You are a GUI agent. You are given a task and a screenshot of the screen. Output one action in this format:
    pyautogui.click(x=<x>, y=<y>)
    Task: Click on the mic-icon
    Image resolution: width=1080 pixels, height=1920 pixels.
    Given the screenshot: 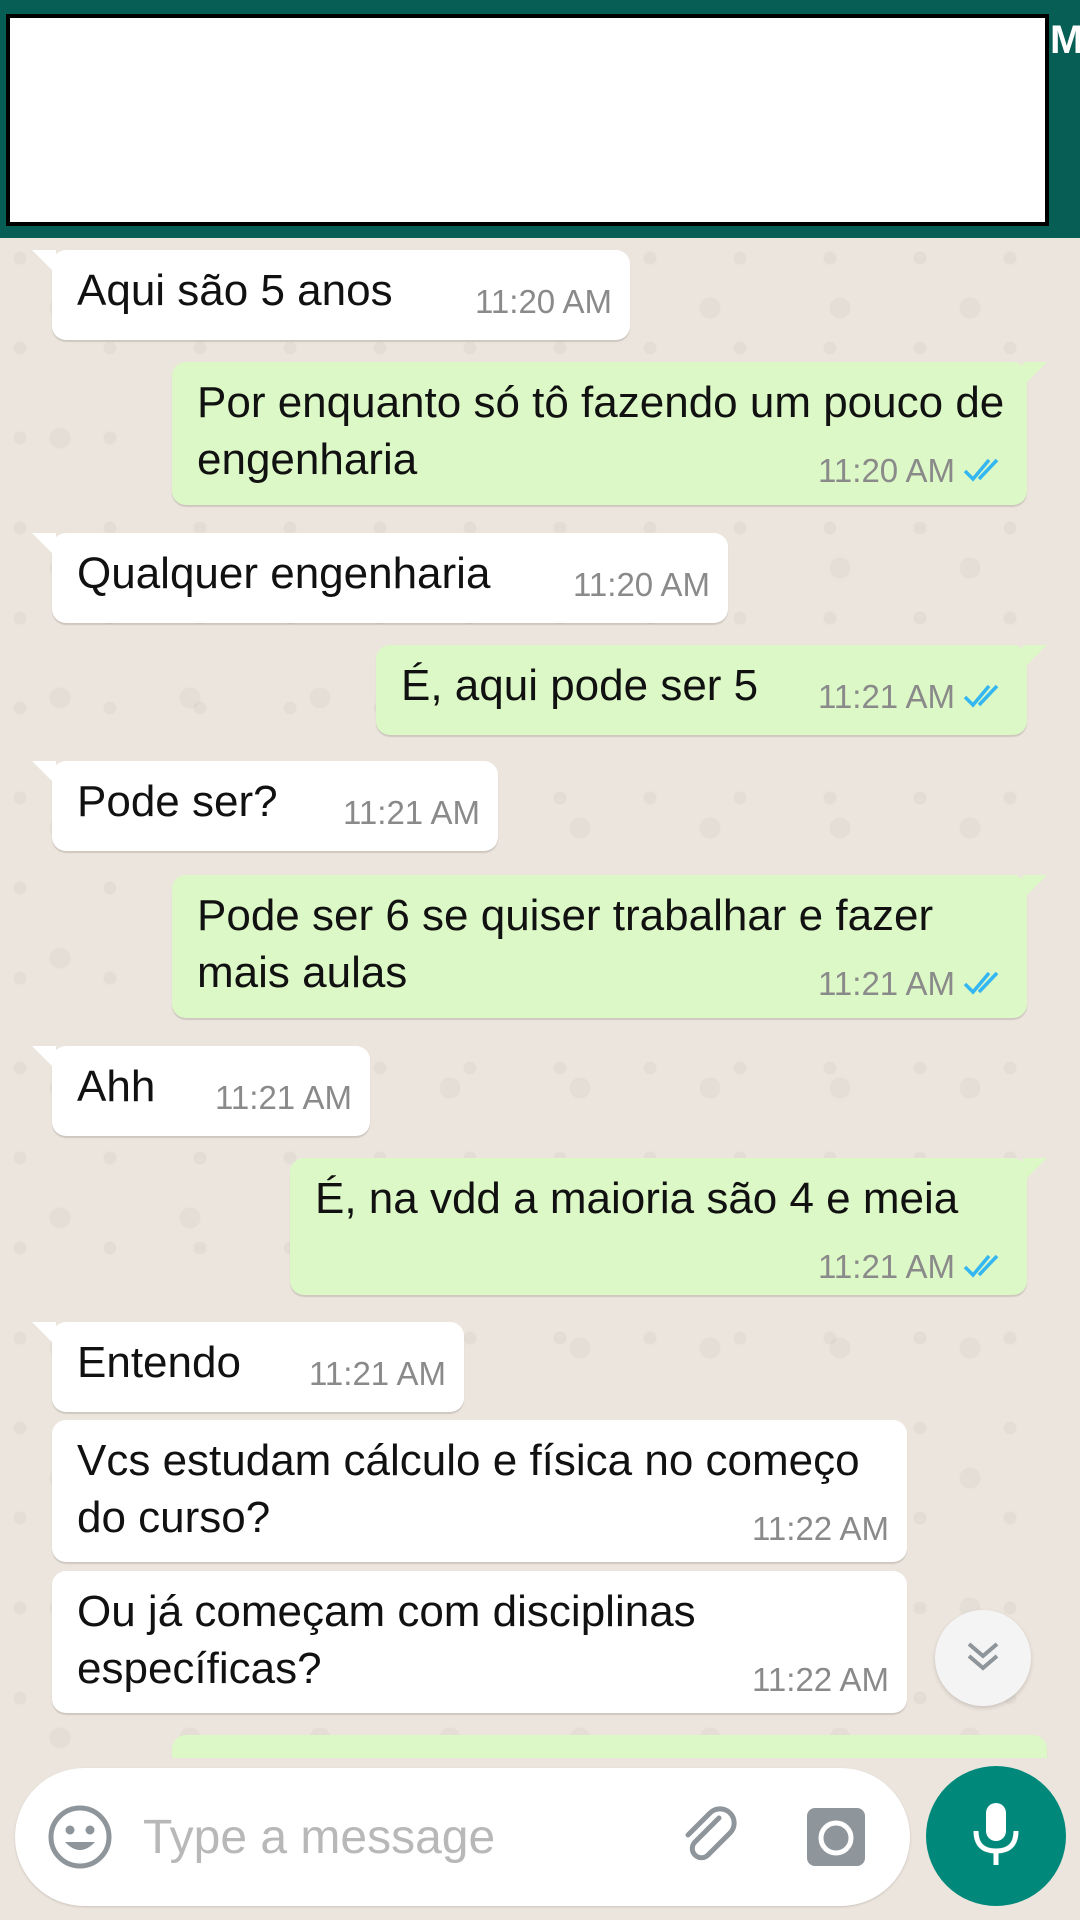 What is the action you would take?
    pyautogui.click(x=996, y=1836)
    